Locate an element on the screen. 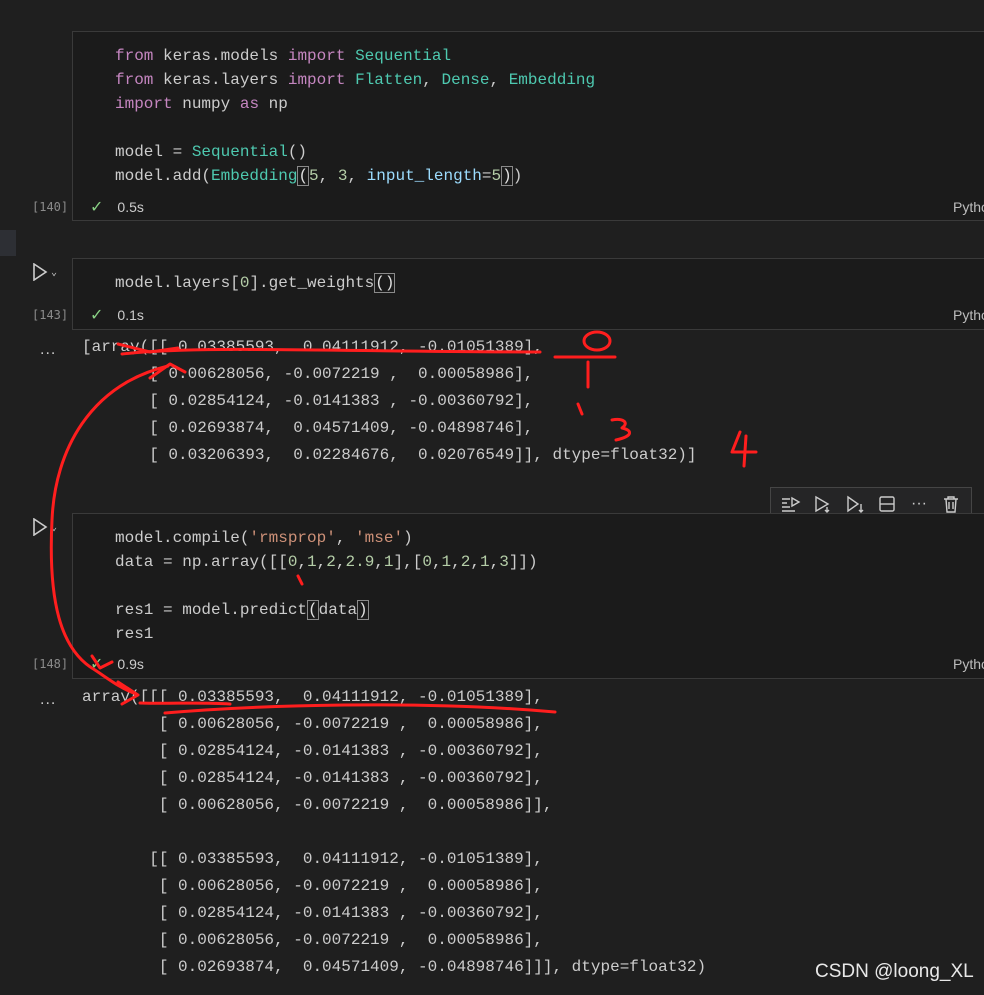 Image resolution: width=984 pixels, height=995 pixels. cell-status: ✓ 0.9s is located at coordinates (117, 664).